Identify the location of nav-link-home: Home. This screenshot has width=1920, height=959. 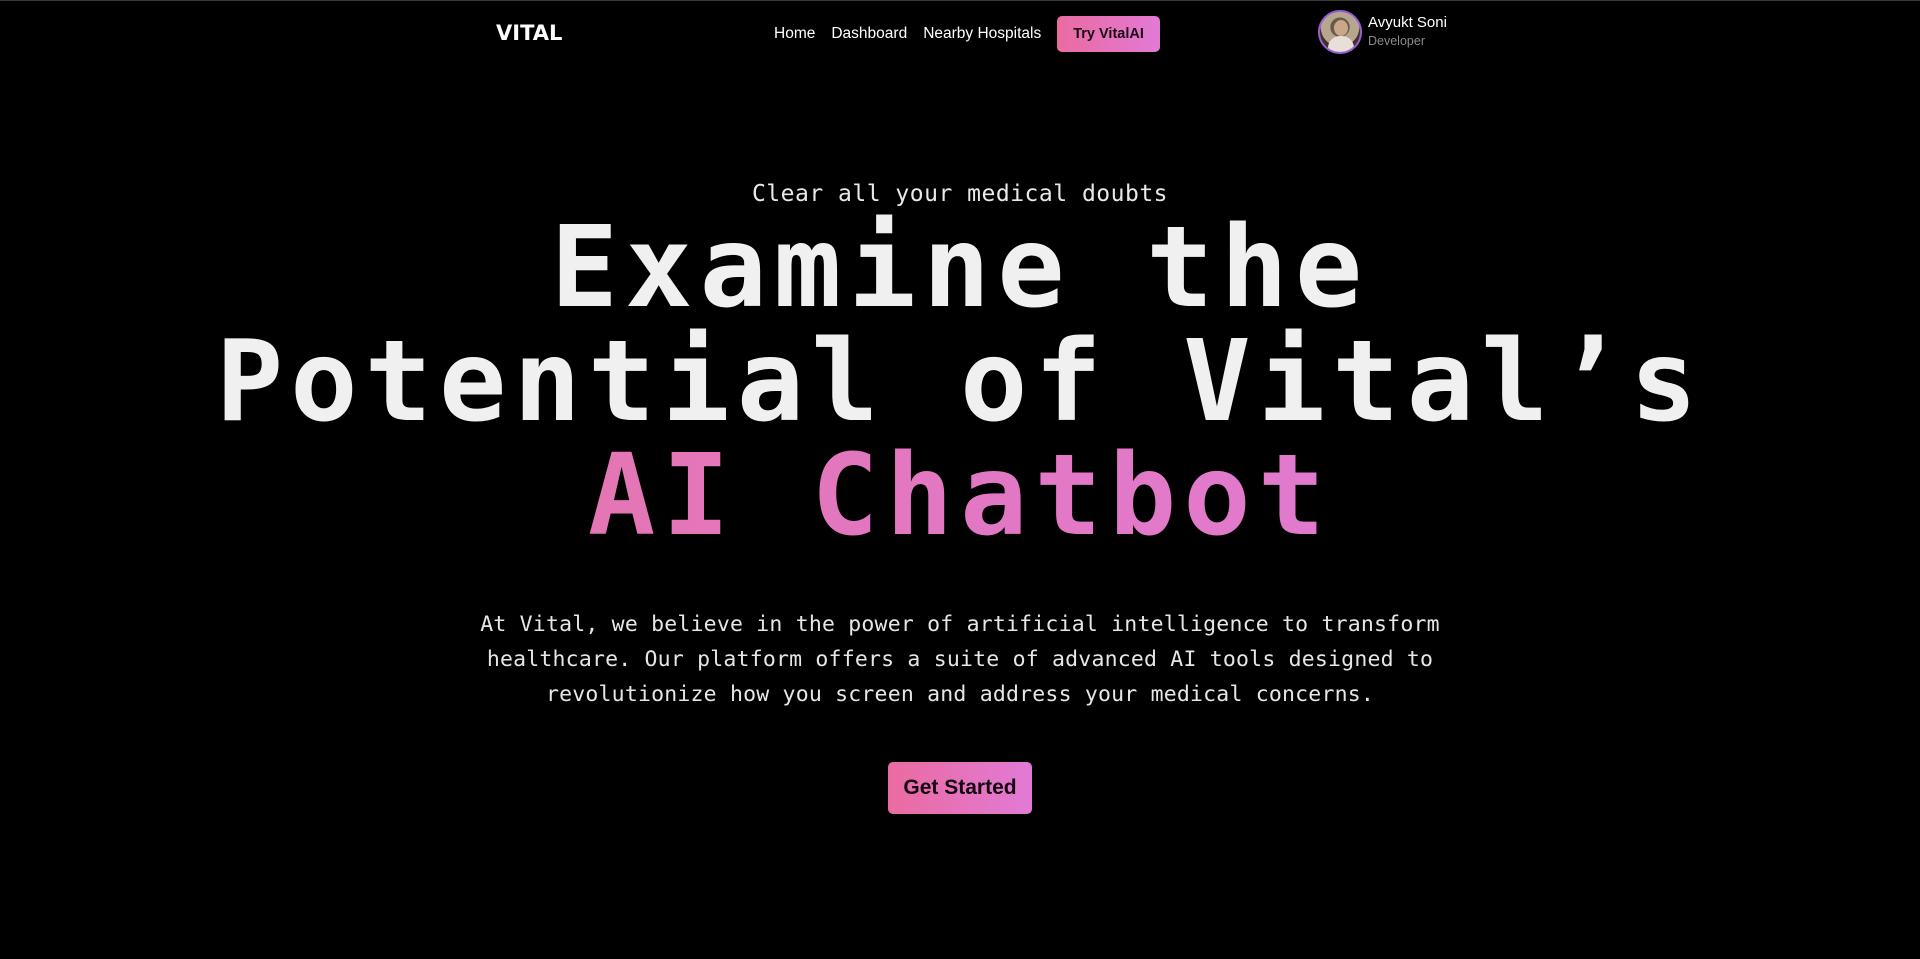
(794, 34).